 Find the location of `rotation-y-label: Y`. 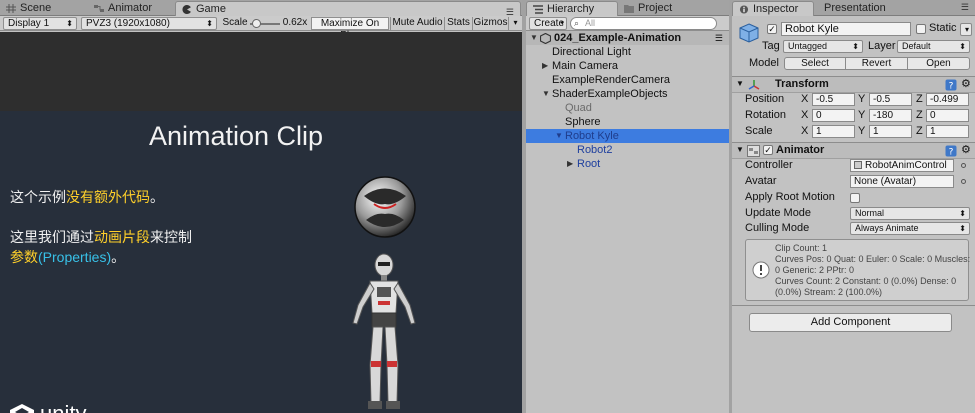

rotation-y-label: Y is located at coordinates (862, 115).